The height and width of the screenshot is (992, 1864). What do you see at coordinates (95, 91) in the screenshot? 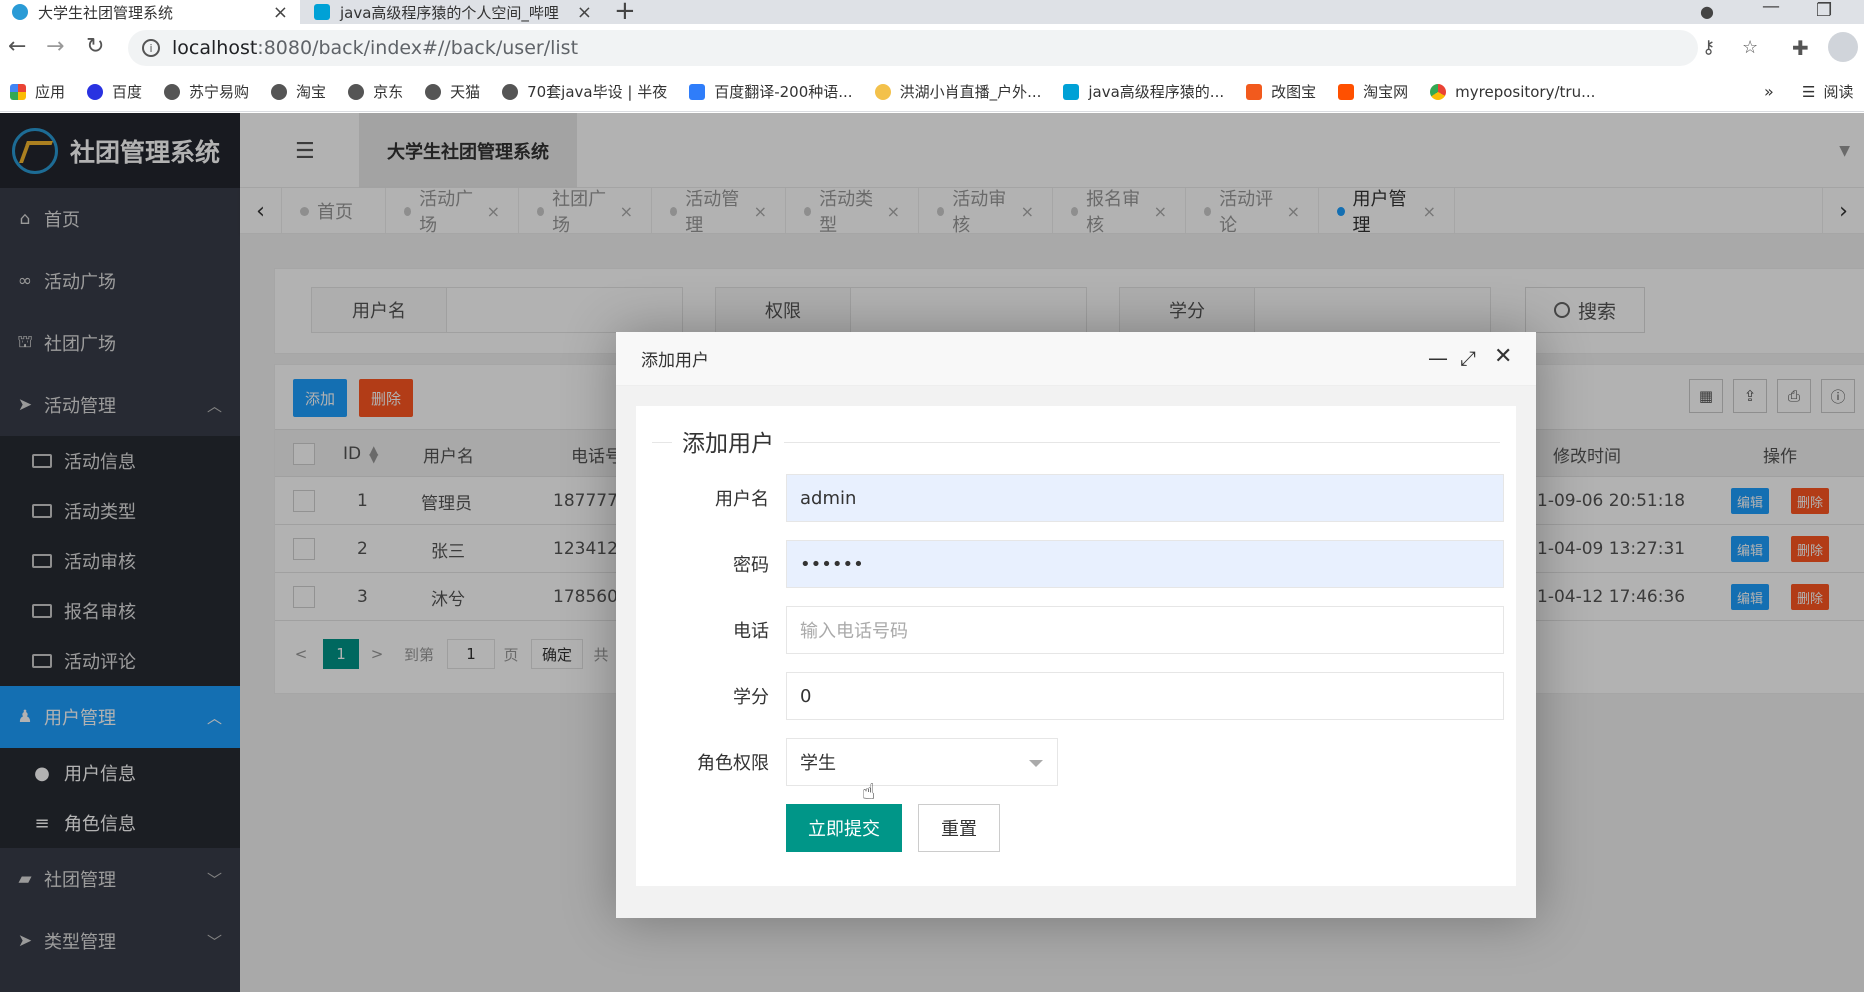
I see `baidu-paw-icon` at bounding box center [95, 91].